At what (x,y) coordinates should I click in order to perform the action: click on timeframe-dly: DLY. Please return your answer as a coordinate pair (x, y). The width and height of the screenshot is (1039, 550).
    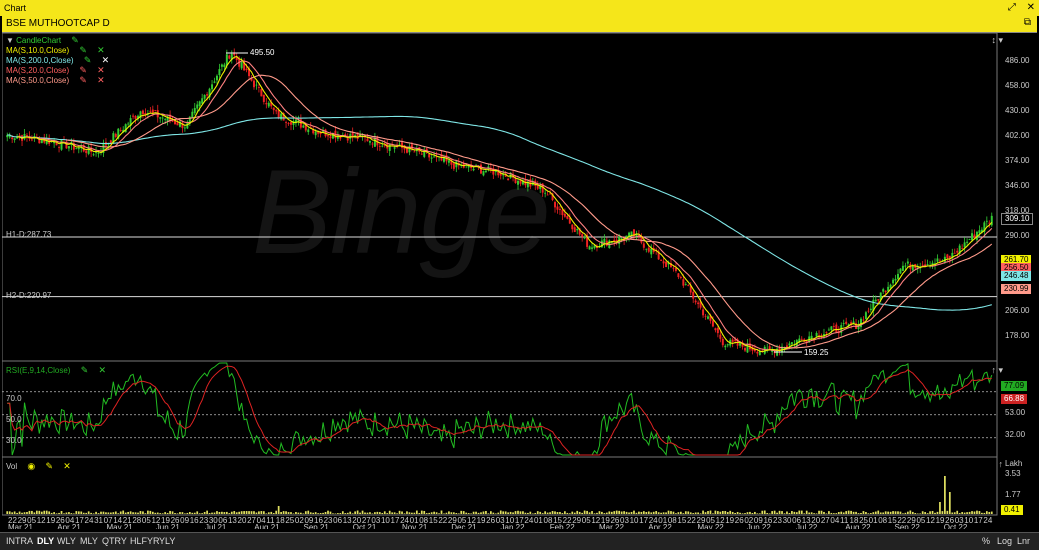
    Looking at the image, I should click on (45, 541).